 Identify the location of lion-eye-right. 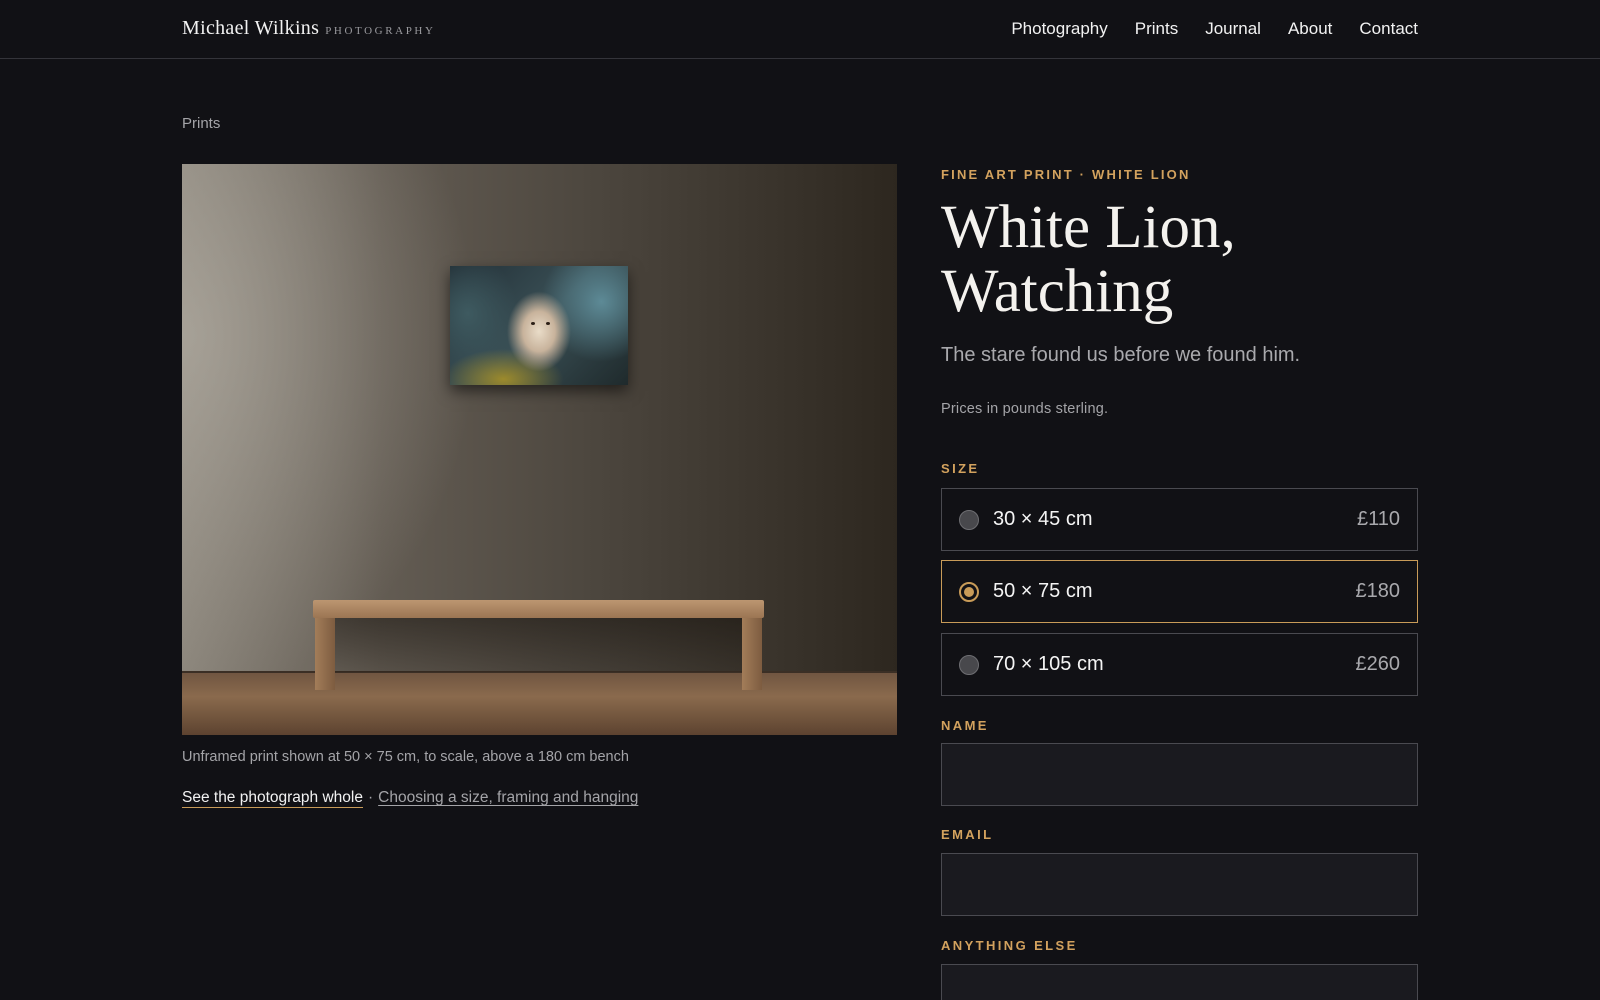
(548, 323).